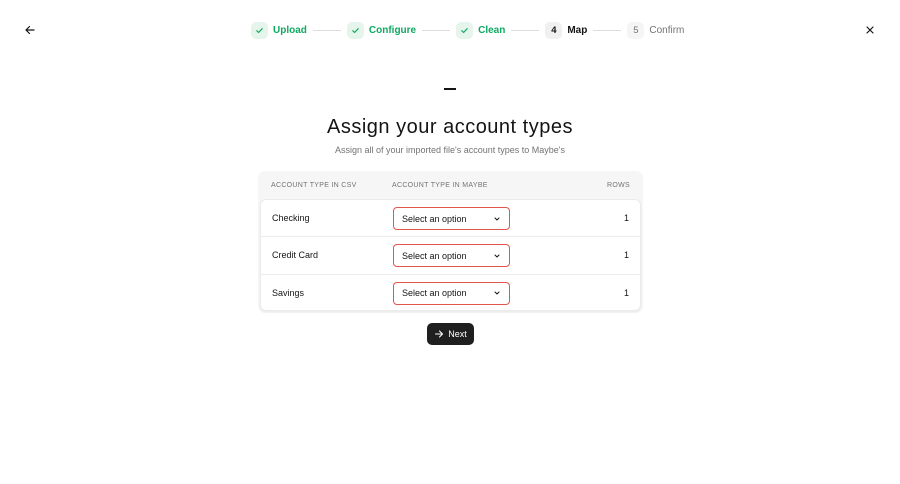  I want to click on step-map: 4 Map, so click(566, 30).